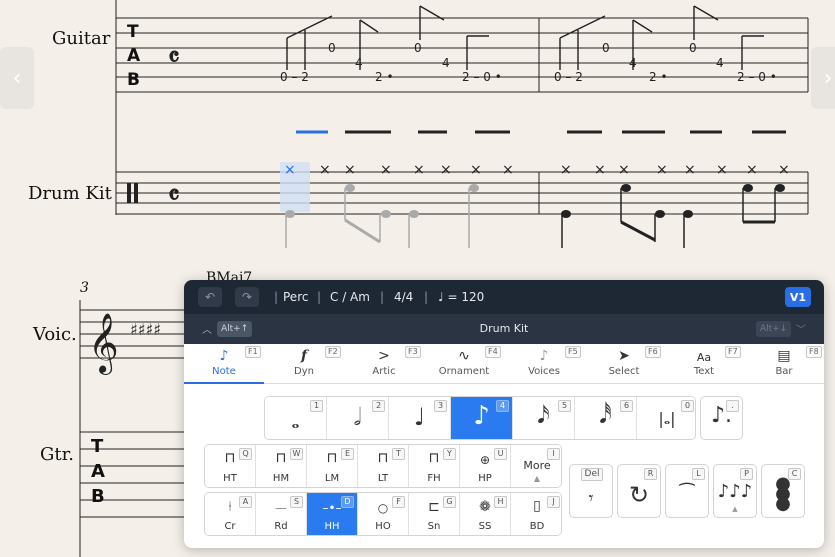  What do you see at coordinates (783, 491) in the screenshot?
I see `chord-button: C ● ● ●` at bounding box center [783, 491].